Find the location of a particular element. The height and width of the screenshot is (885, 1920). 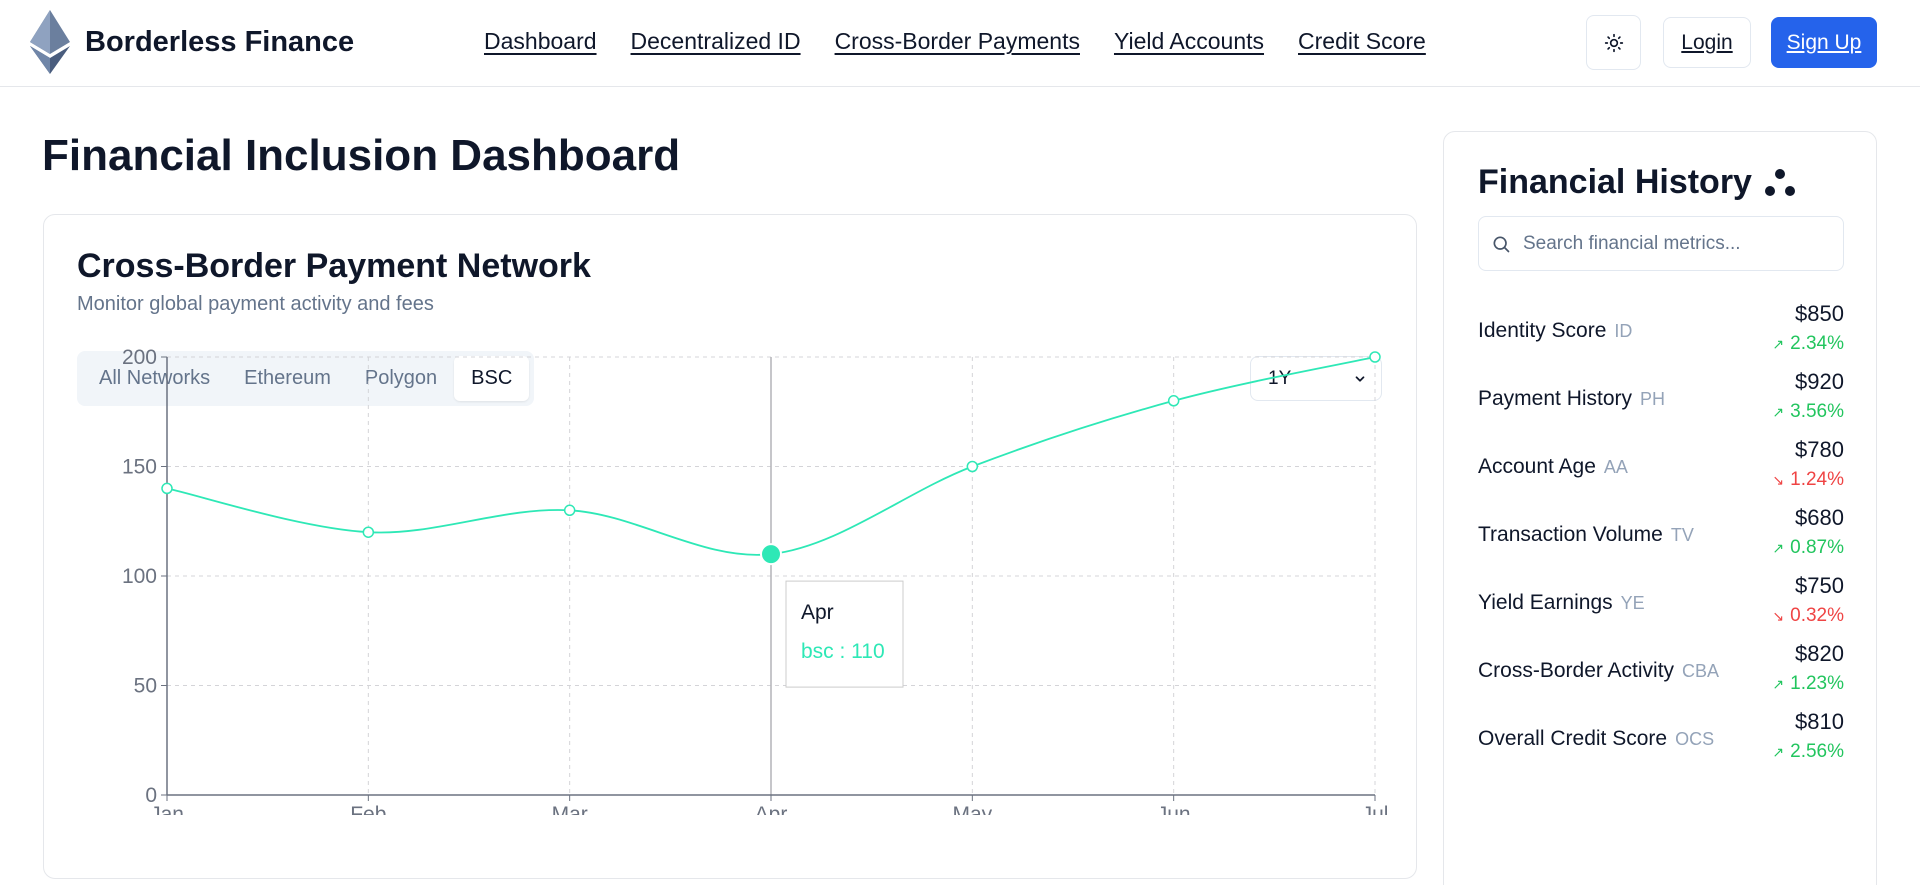

search-icon is located at coordinates (1501, 244).